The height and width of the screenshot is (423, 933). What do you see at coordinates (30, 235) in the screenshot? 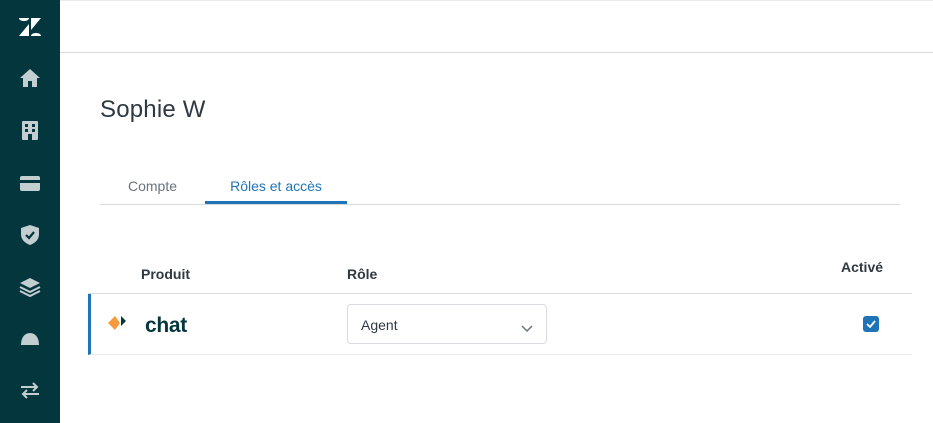
I see `shield-check-icon` at bounding box center [30, 235].